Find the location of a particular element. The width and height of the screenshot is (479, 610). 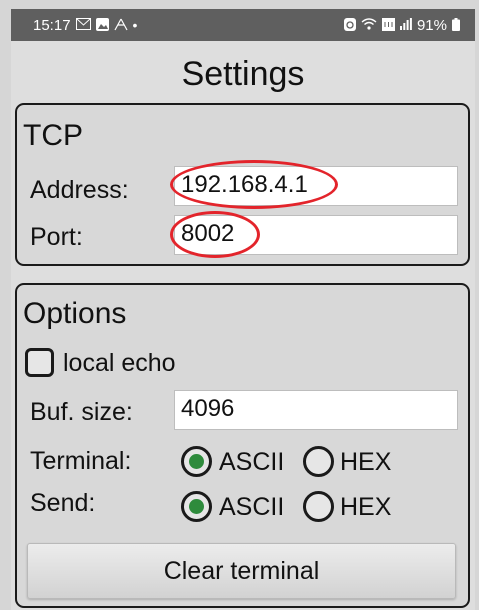

address-value: 192.168.4.1 is located at coordinates (244, 184).